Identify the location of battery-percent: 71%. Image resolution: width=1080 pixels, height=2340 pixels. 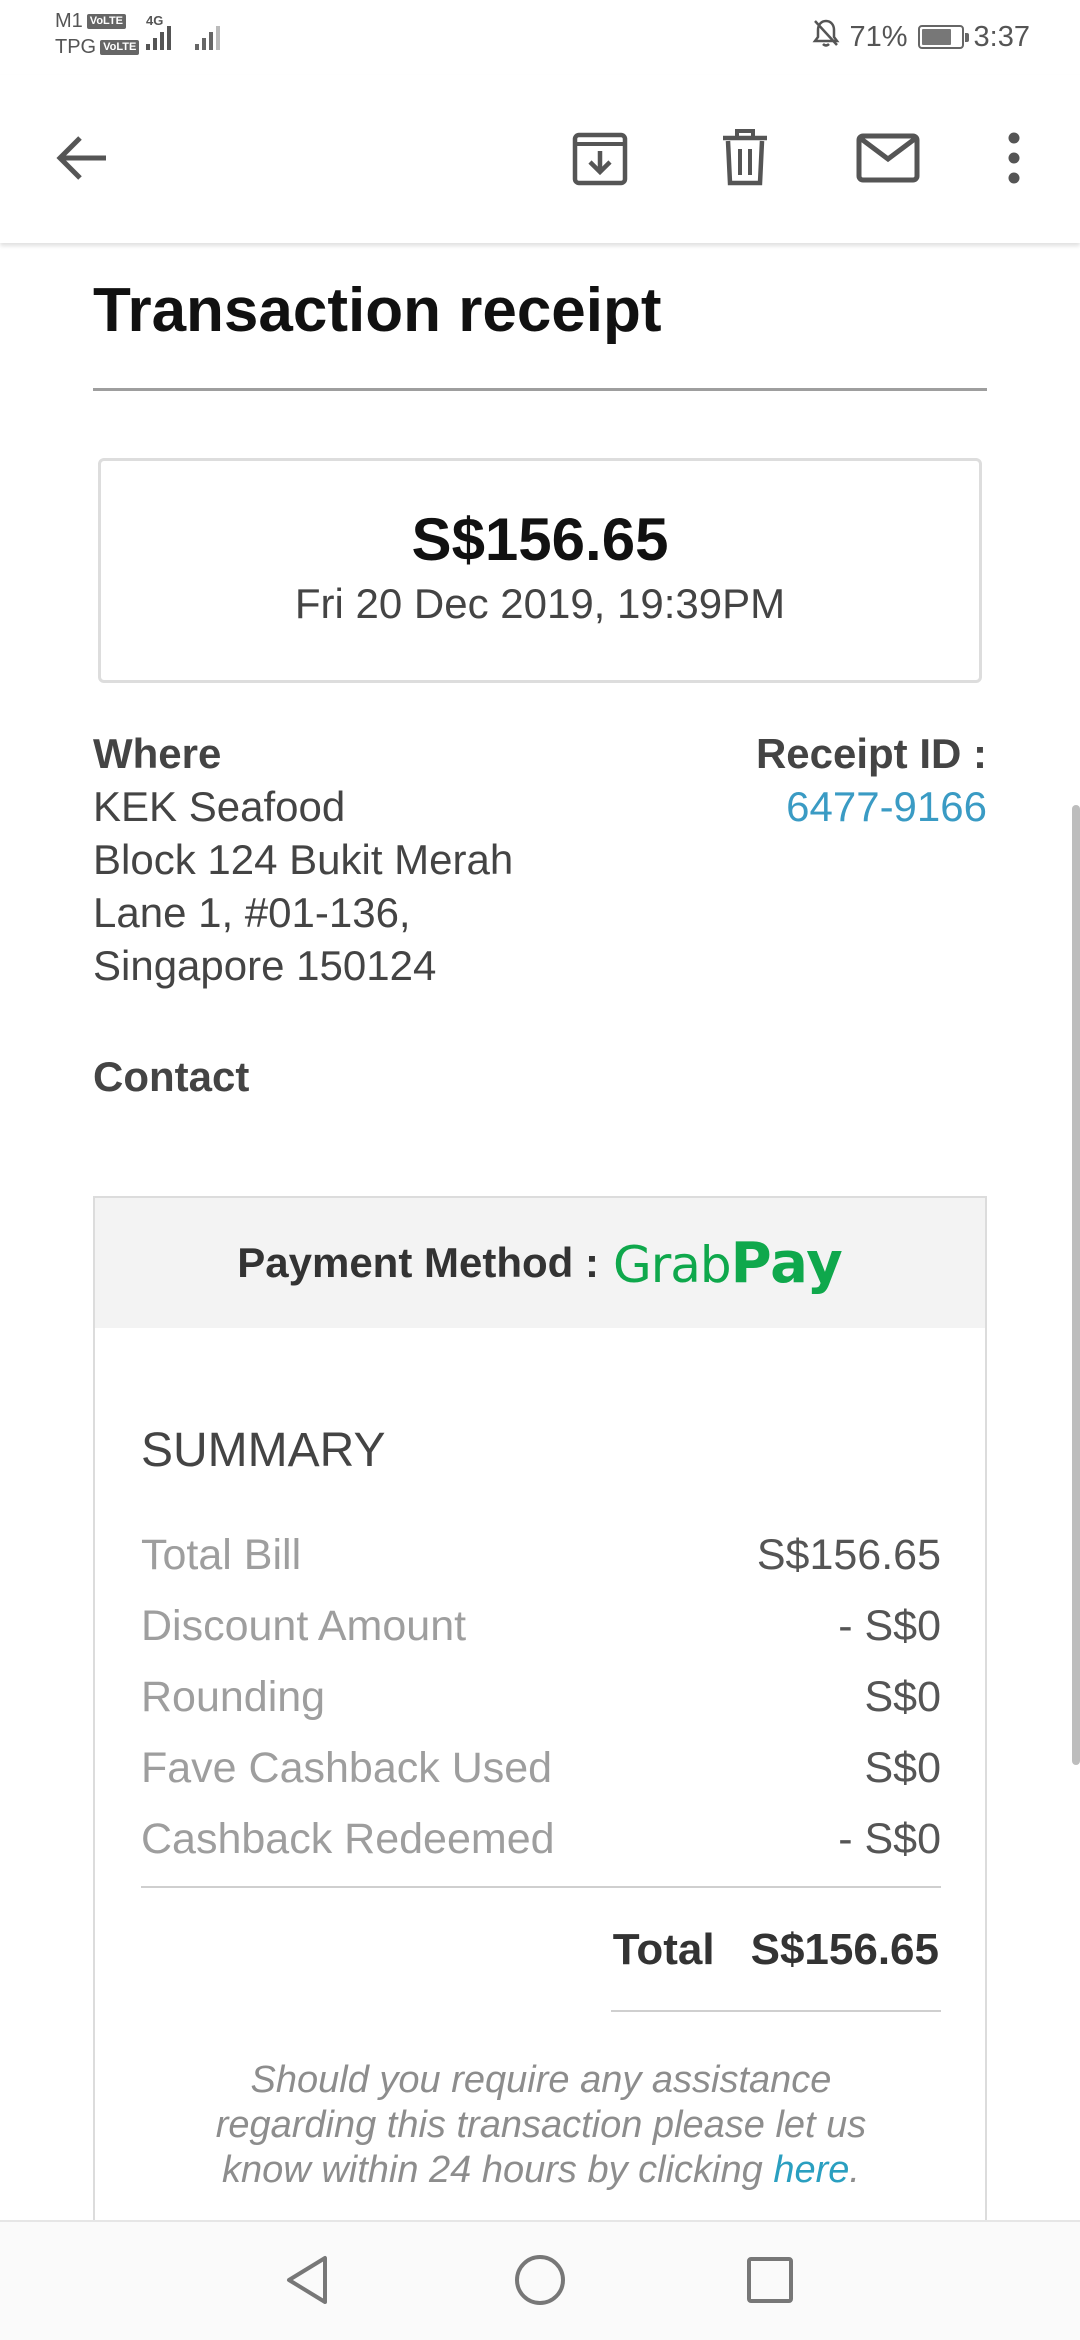
(878, 36).